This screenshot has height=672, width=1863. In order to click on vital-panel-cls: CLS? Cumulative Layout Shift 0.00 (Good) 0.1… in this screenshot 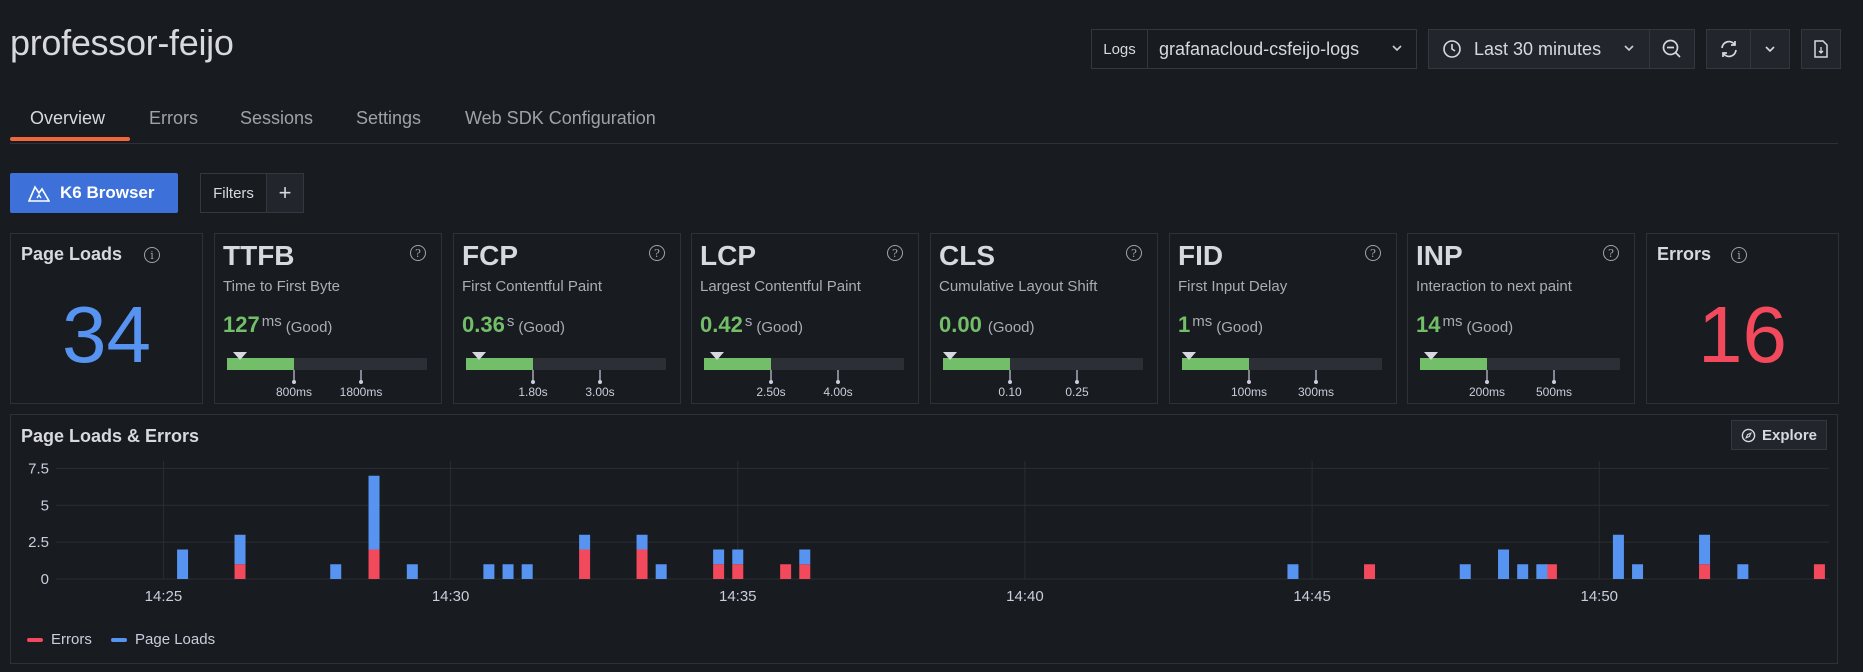, I will do `click(1044, 318)`.